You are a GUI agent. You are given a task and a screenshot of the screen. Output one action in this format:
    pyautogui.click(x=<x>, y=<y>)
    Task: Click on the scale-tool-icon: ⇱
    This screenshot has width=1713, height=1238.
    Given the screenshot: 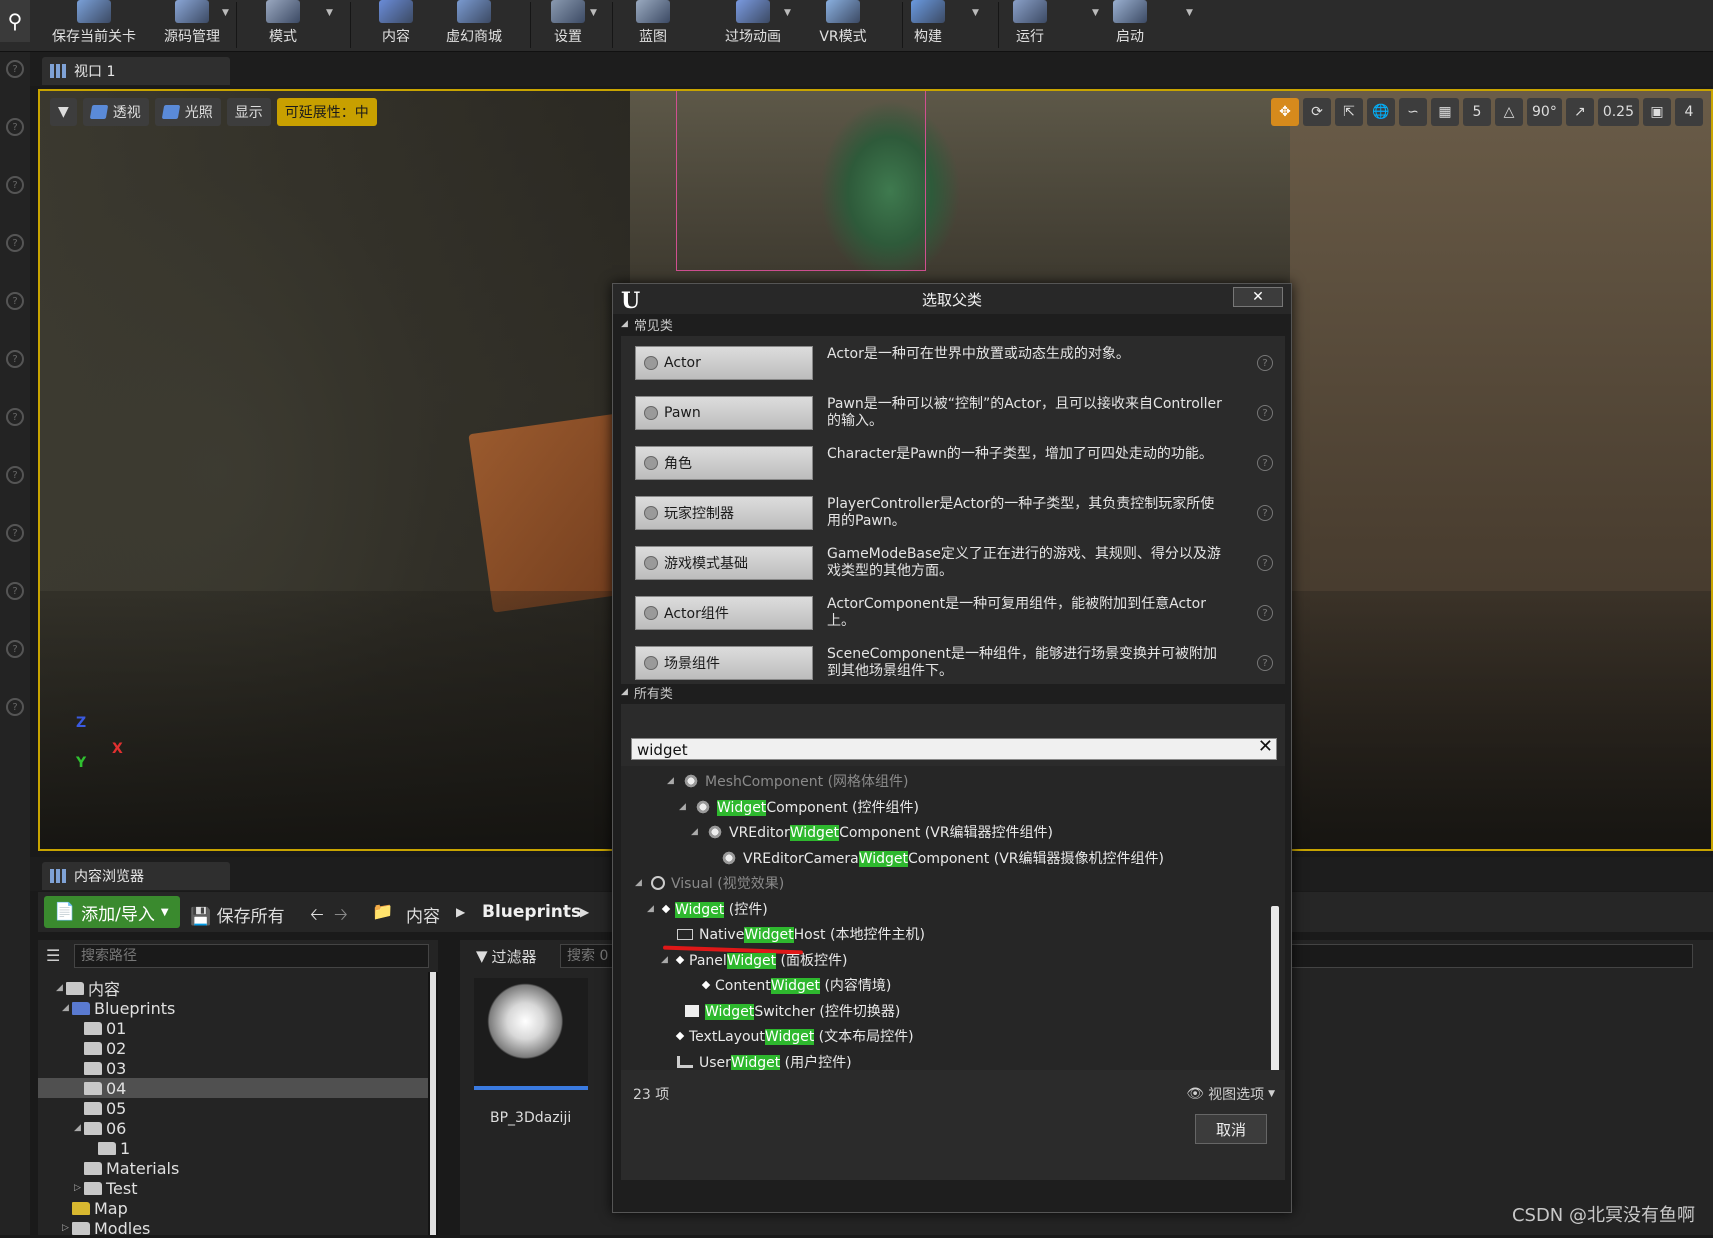 What is the action you would take?
    pyautogui.click(x=1349, y=112)
    